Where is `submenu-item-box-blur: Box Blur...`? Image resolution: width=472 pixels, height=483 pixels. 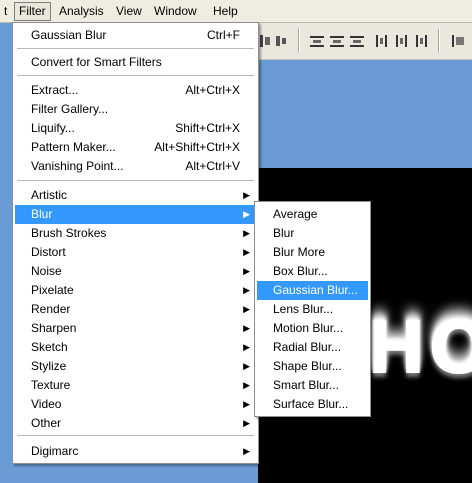 submenu-item-box-blur: Box Blur... is located at coordinates (312, 271).